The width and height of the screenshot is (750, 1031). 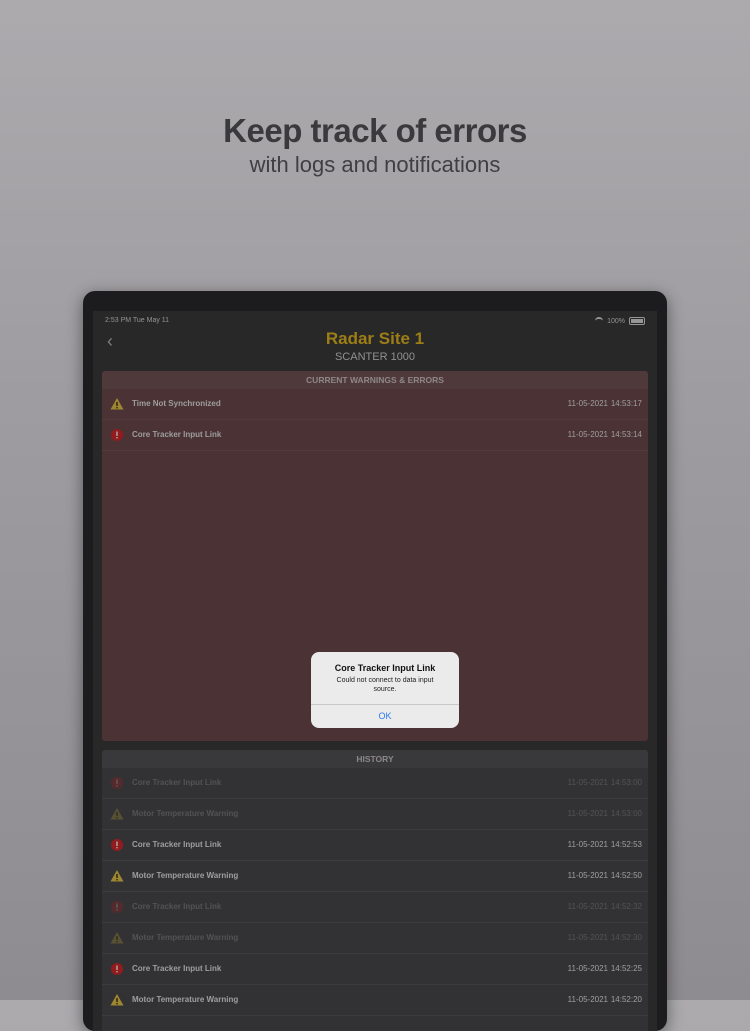 What do you see at coordinates (385, 716) in the screenshot?
I see `alert-ok-button: OK` at bounding box center [385, 716].